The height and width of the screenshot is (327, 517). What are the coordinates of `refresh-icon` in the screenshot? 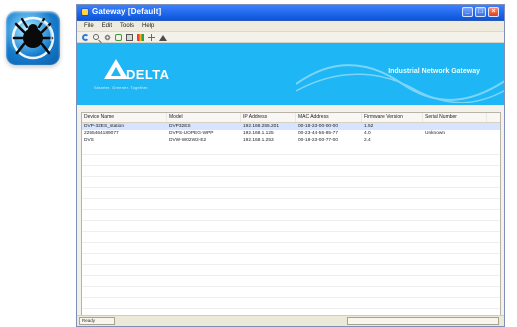 It's located at (85, 37).